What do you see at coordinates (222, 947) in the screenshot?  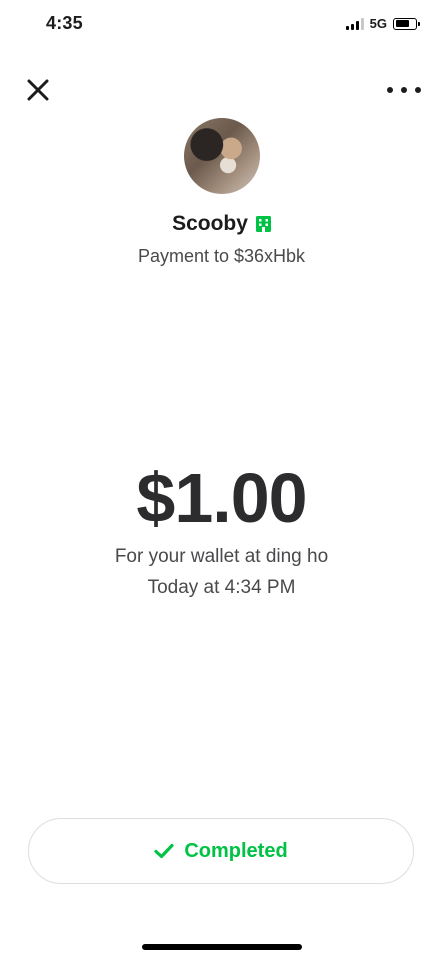 I see `home-indicator` at bounding box center [222, 947].